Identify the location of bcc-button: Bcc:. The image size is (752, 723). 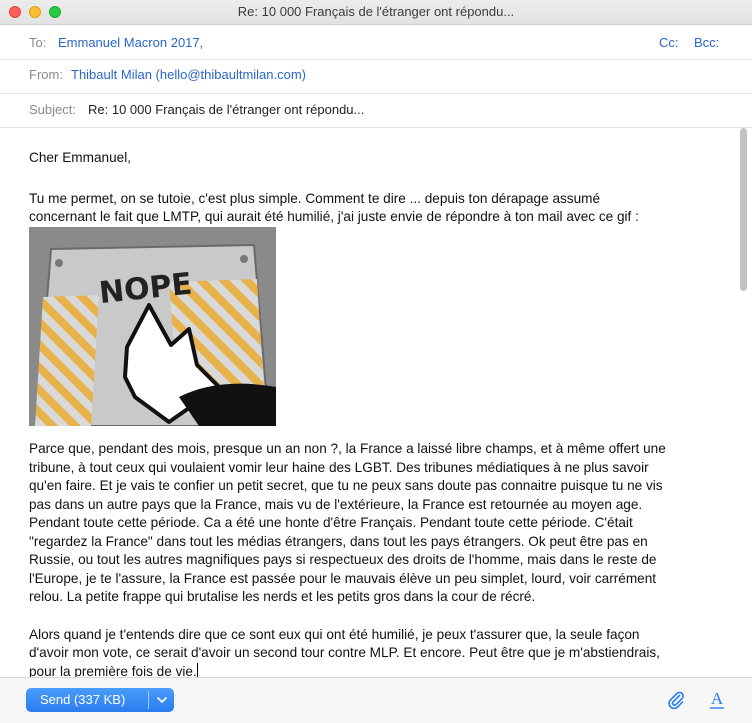
(706, 42).